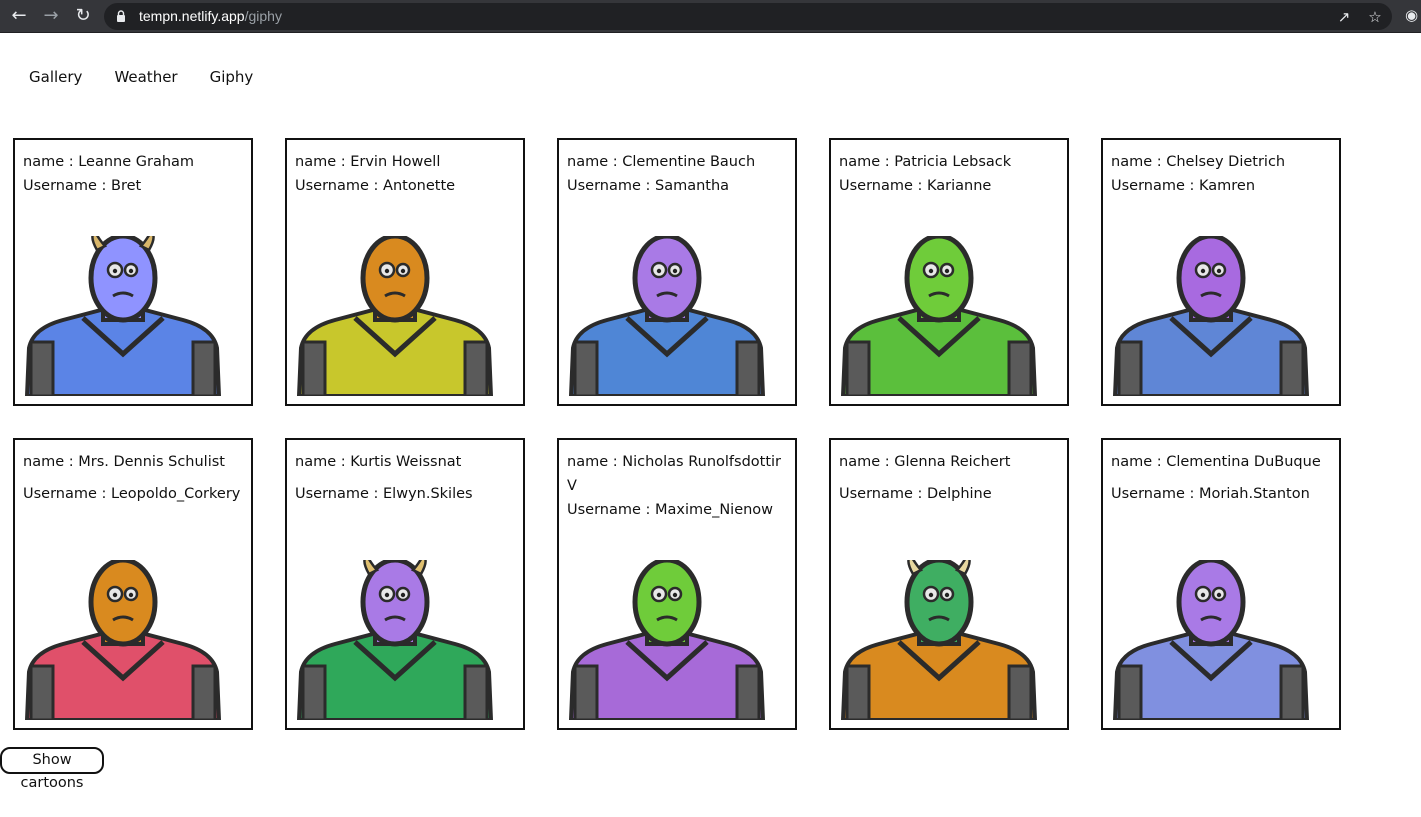  I want to click on nav-link-weather: Weather, so click(145, 77).